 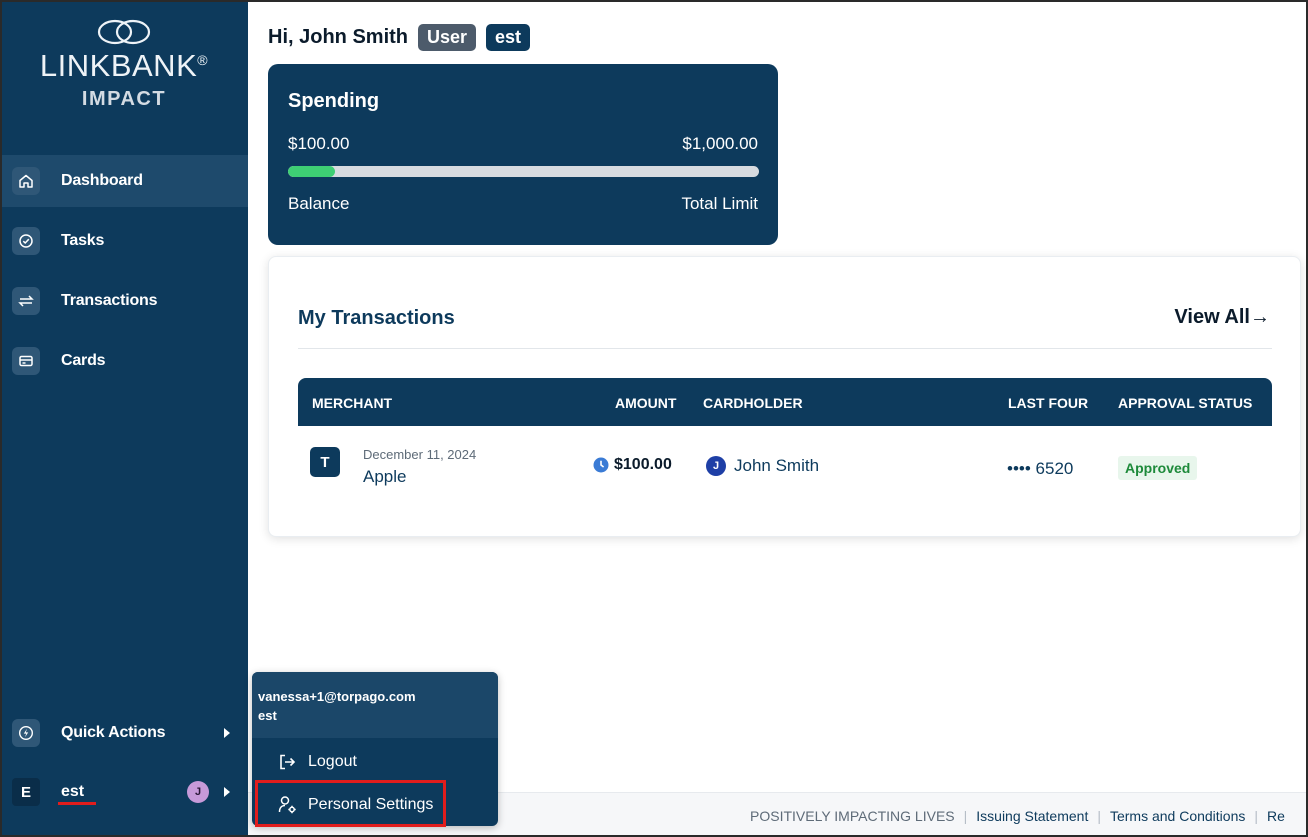 I want to click on personal-settings-label: Personal Settings, so click(x=371, y=804).